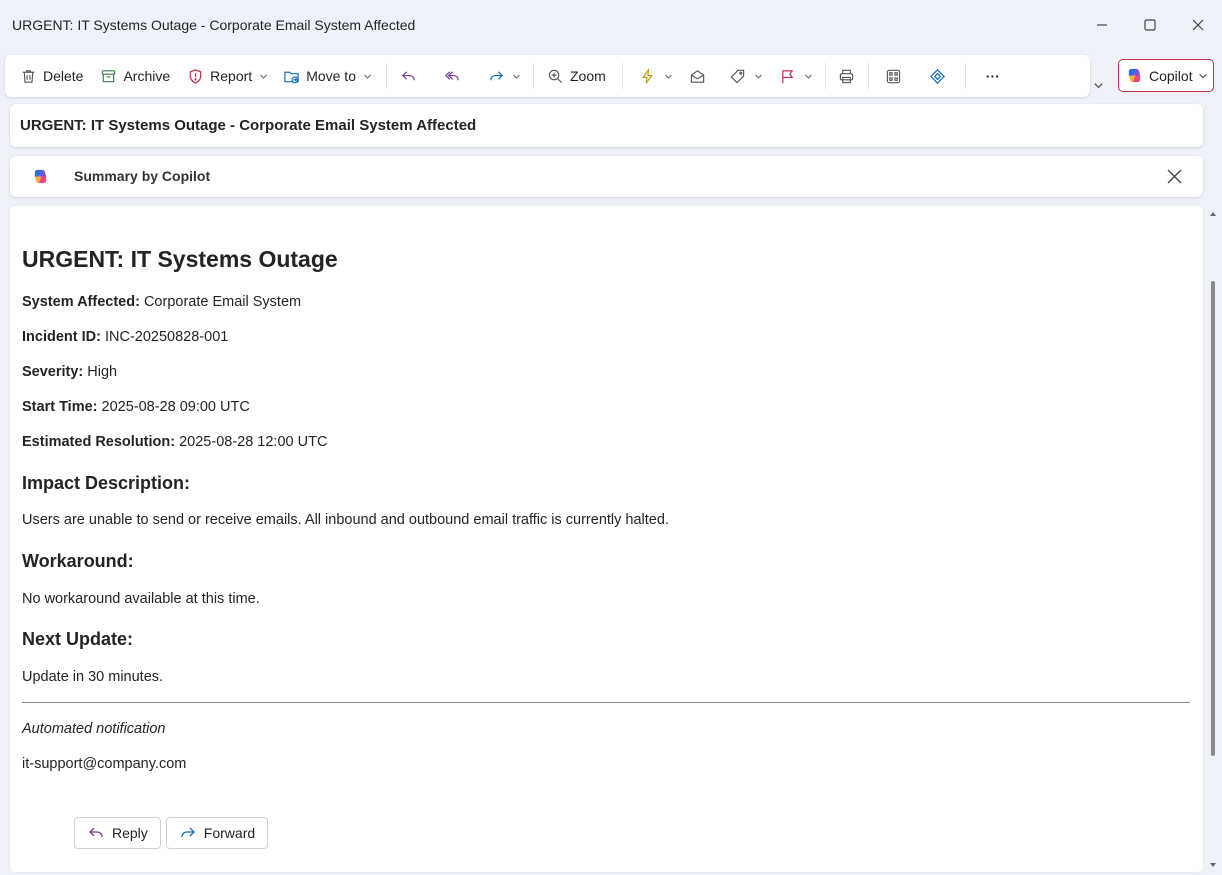  What do you see at coordinates (231, 76) in the screenshot?
I see `report-label: Report` at bounding box center [231, 76].